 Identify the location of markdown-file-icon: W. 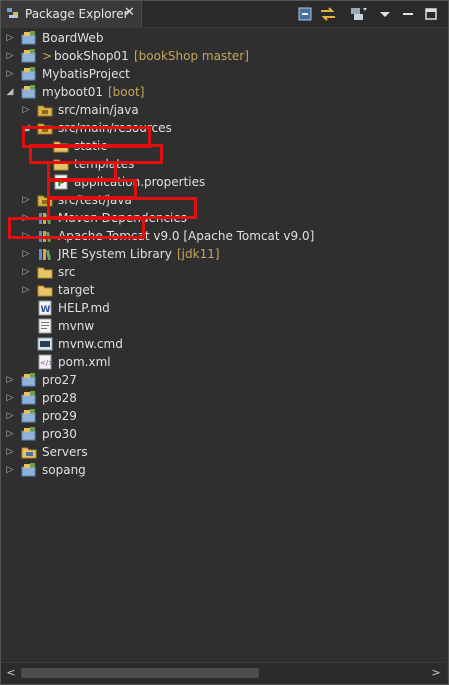
(45, 308).